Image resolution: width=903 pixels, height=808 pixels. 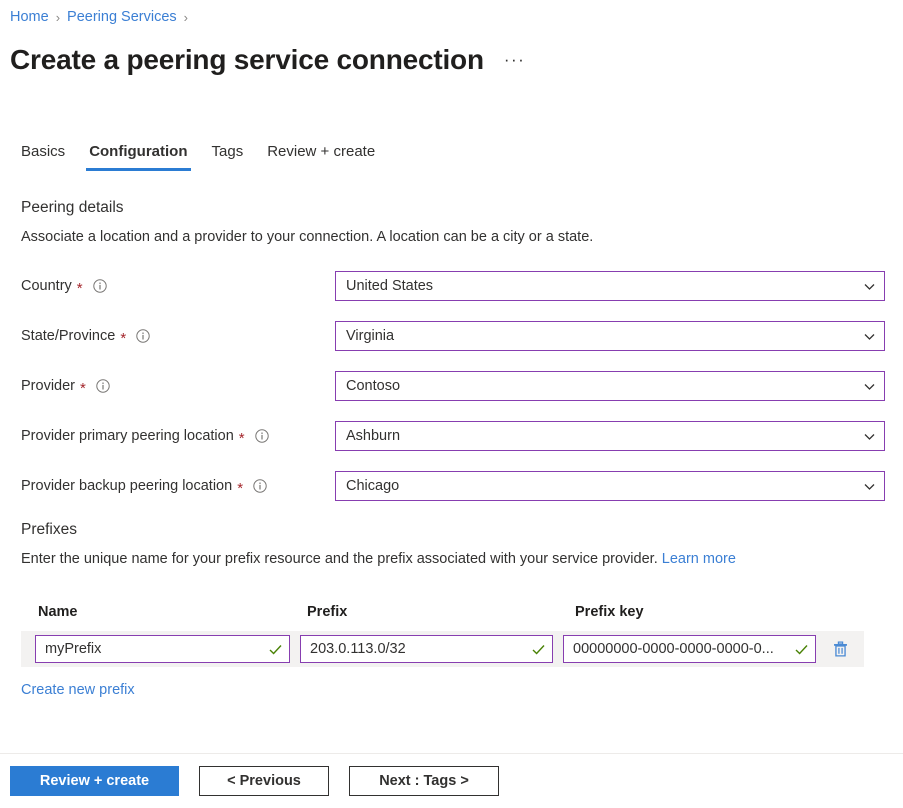 I want to click on learn-more-link: Learn more, so click(x=699, y=559).